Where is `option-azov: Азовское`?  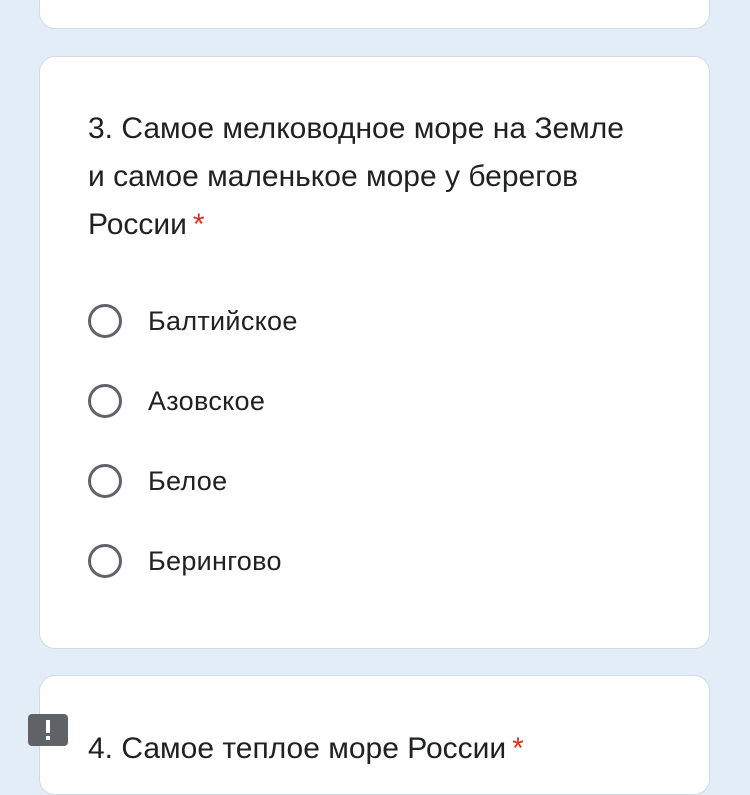
option-azov: Азовское is located at coordinates (176, 401).